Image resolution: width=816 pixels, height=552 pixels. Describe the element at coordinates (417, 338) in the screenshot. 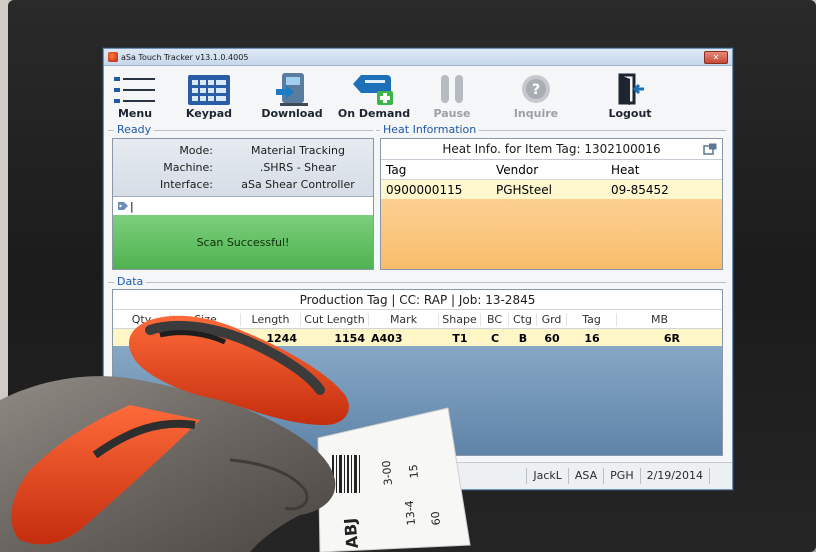

I see `data-table-row: 1244 1154 A403 T1 C B 60 16 6R` at that location.